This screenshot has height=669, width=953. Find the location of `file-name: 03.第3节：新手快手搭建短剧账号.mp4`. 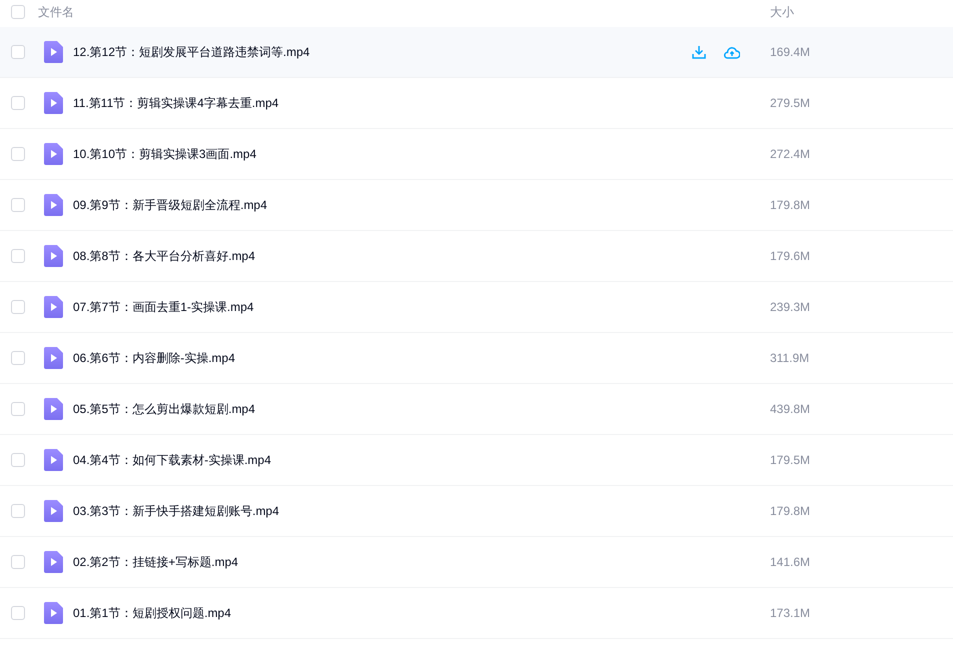

file-name: 03.第3节：新手快手搭建短剧账号.mp4 is located at coordinates (176, 511).